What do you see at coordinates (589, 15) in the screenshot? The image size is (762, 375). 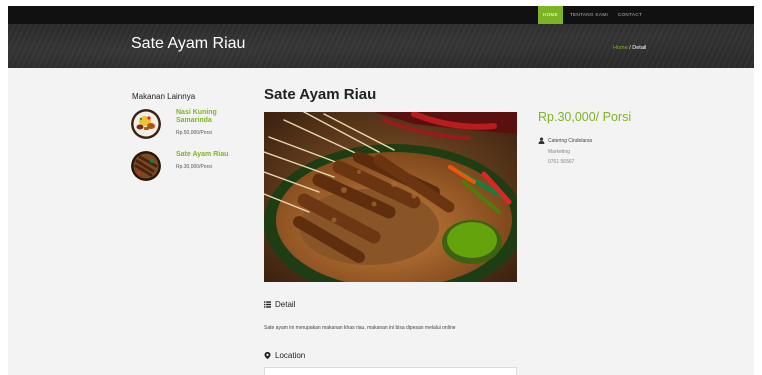 I see `nav-tentang-kami-link: Tentang Kami` at bounding box center [589, 15].